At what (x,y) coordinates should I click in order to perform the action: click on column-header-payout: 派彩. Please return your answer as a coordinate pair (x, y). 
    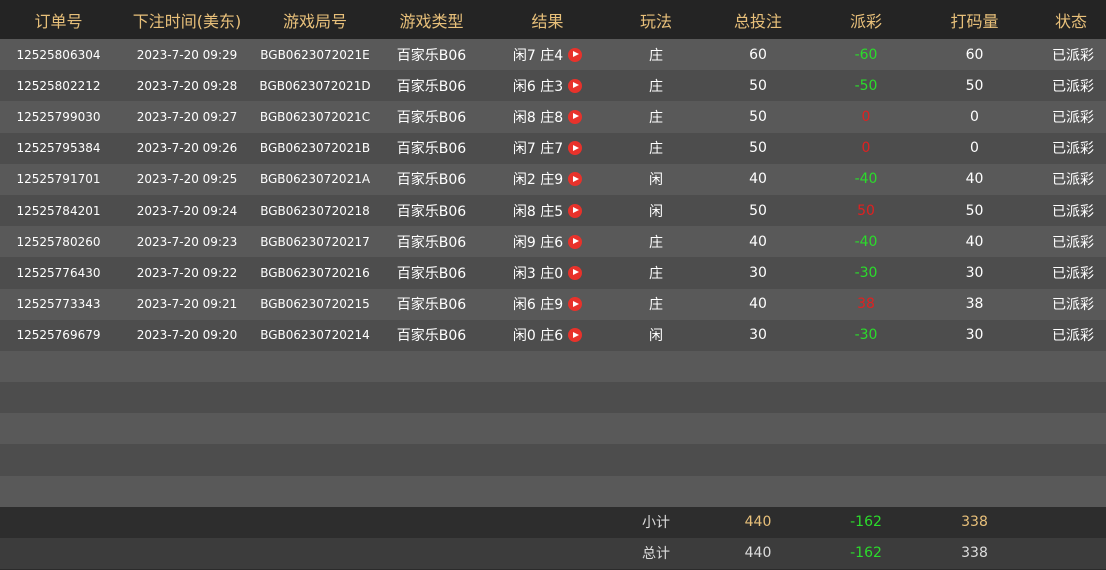
    Looking at the image, I should click on (865, 21).